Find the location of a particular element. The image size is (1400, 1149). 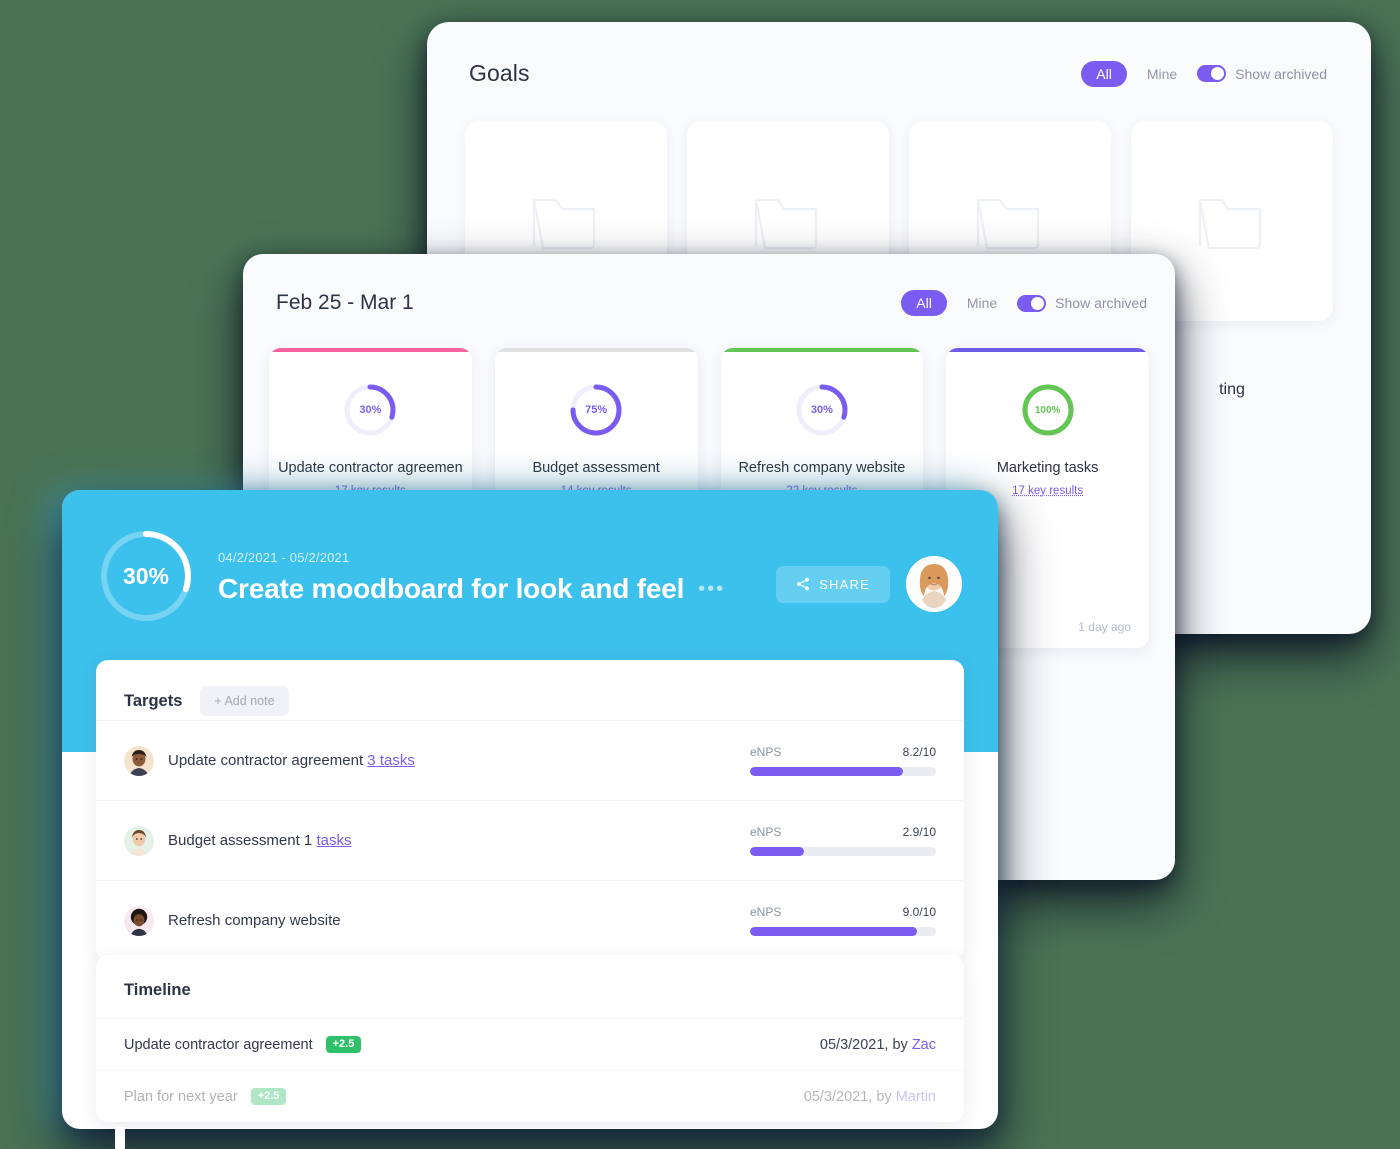

timeline-label: Update contractor agreement is located at coordinates (218, 1044).